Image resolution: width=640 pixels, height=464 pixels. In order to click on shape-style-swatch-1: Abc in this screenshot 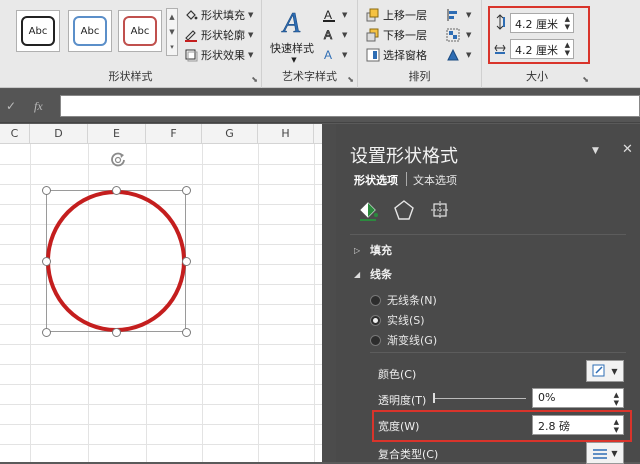, I will do `click(38, 31)`.